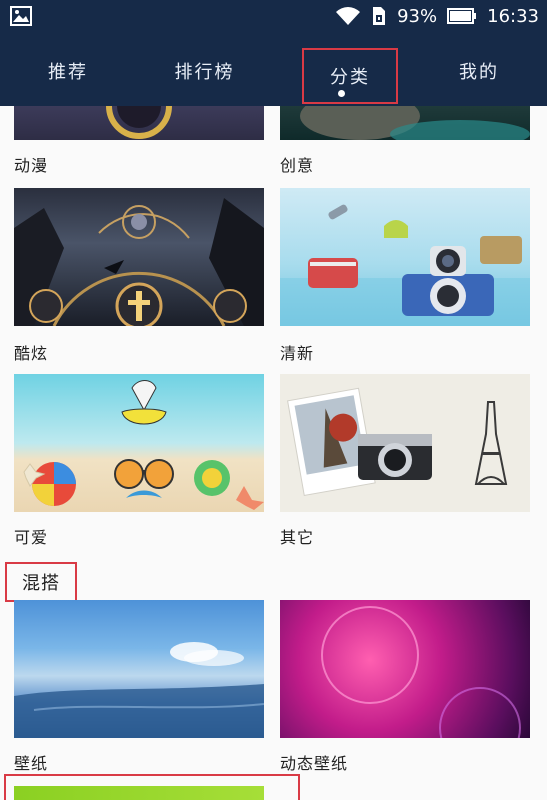 The width and height of the screenshot is (547, 800). I want to click on wallpaper-thumbnail, so click(139, 669).